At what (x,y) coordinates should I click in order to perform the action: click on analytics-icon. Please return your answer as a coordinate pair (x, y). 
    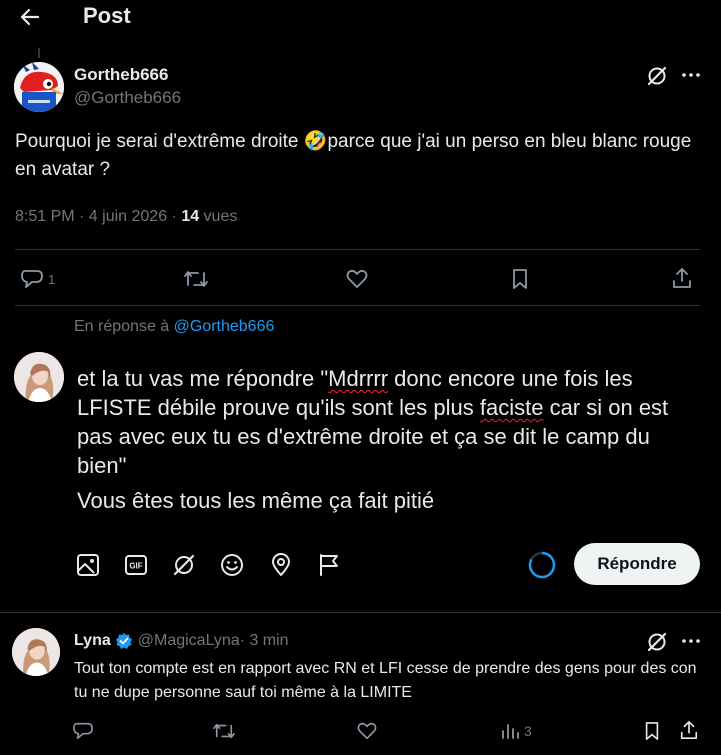
    Looking at the image, I should click on (510, 731).